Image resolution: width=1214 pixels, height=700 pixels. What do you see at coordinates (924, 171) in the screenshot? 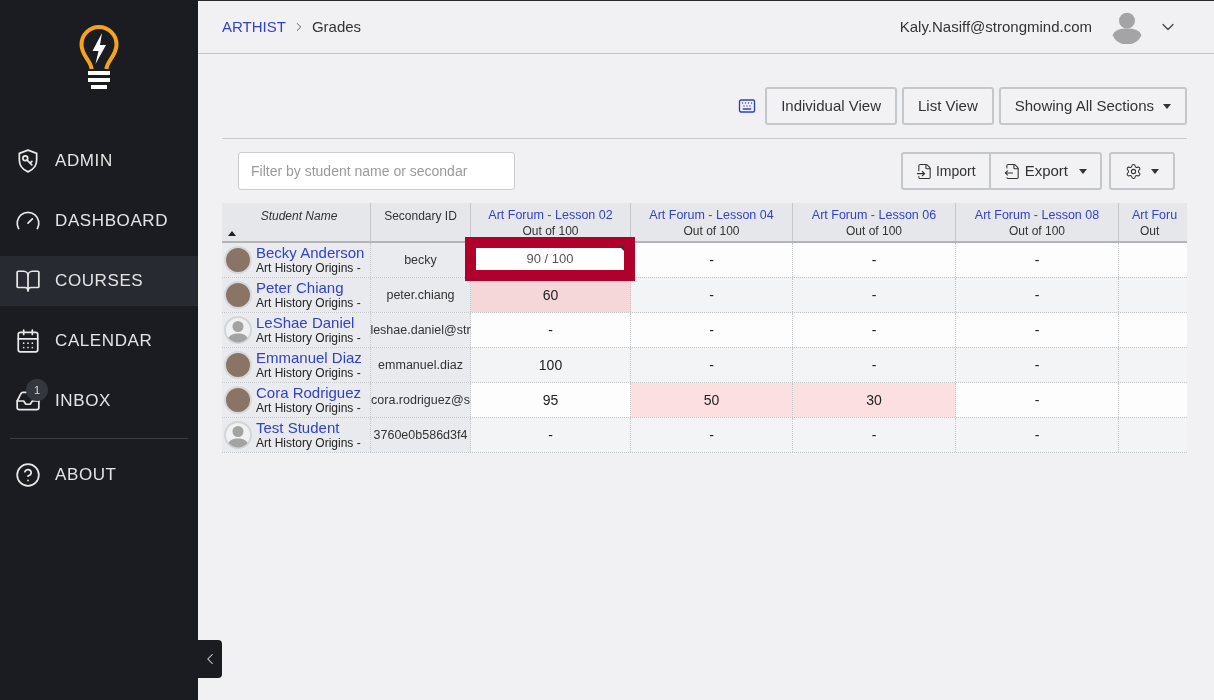
I see `file-import-icon` at bounding box center [924, 171].